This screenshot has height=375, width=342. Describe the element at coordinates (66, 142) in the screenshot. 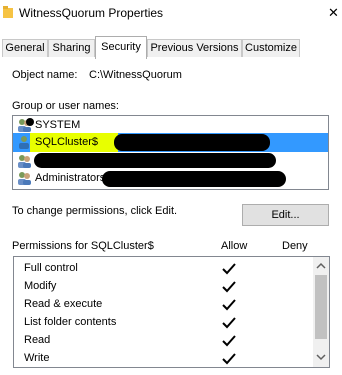

I see `principal-name: SQLCluster$` at that location.